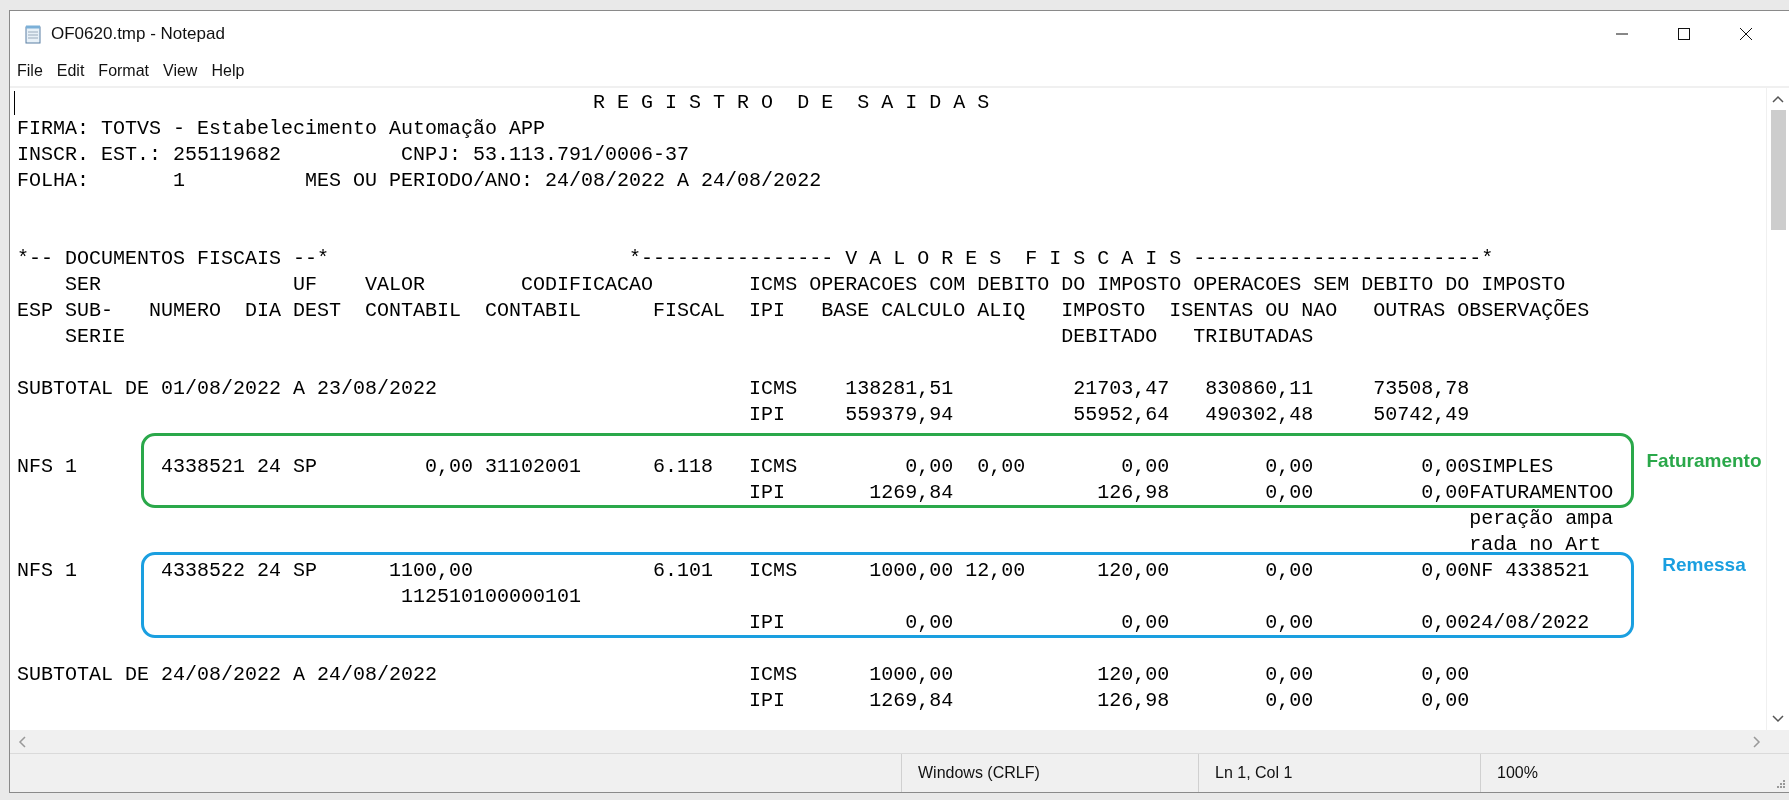 The image size is (1789, 800). Describe the element at coordinates (1169, 623) in the screenshot. I see `text-line: IPI 0,00 0,00 0,00 0,0024/08/2022` at that location.